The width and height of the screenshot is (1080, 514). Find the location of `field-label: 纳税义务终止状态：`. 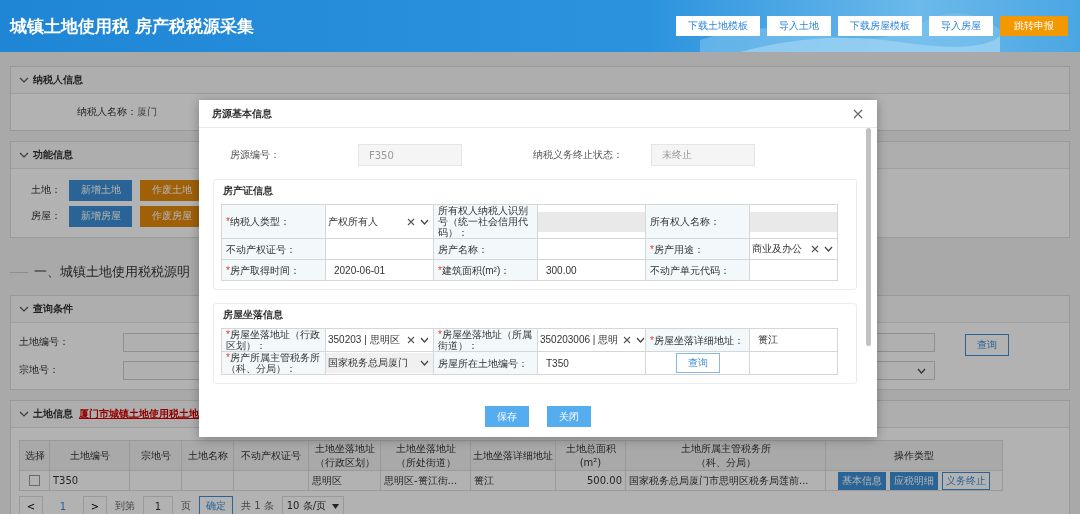

field-label: 纳税义务终止状态： is located at coordinates (578, 155).